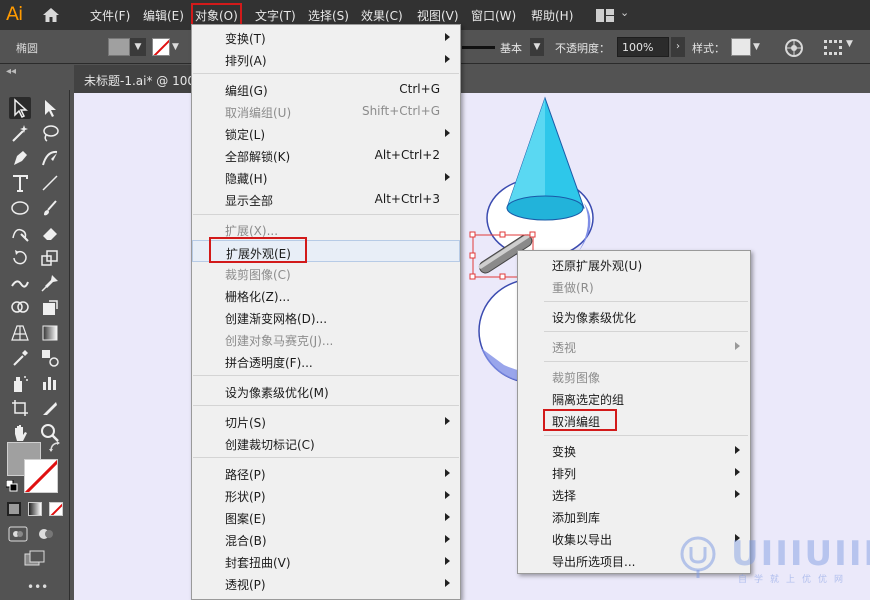  I want to click on gradient-tool-icon, so click(50, 333).